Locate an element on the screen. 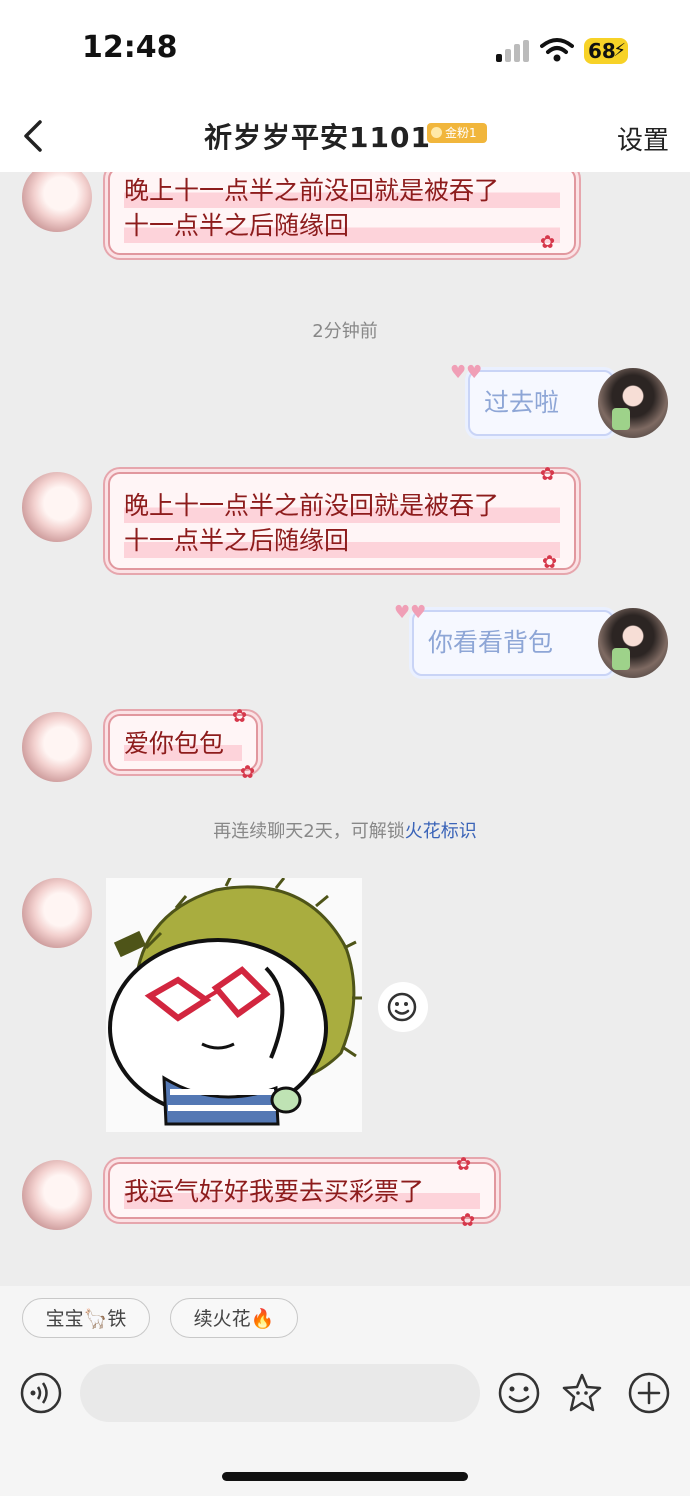 The image size is (690, 1496). message-text: 我运气好好我要去买彩票了 is located at coordinates (302, 1191).